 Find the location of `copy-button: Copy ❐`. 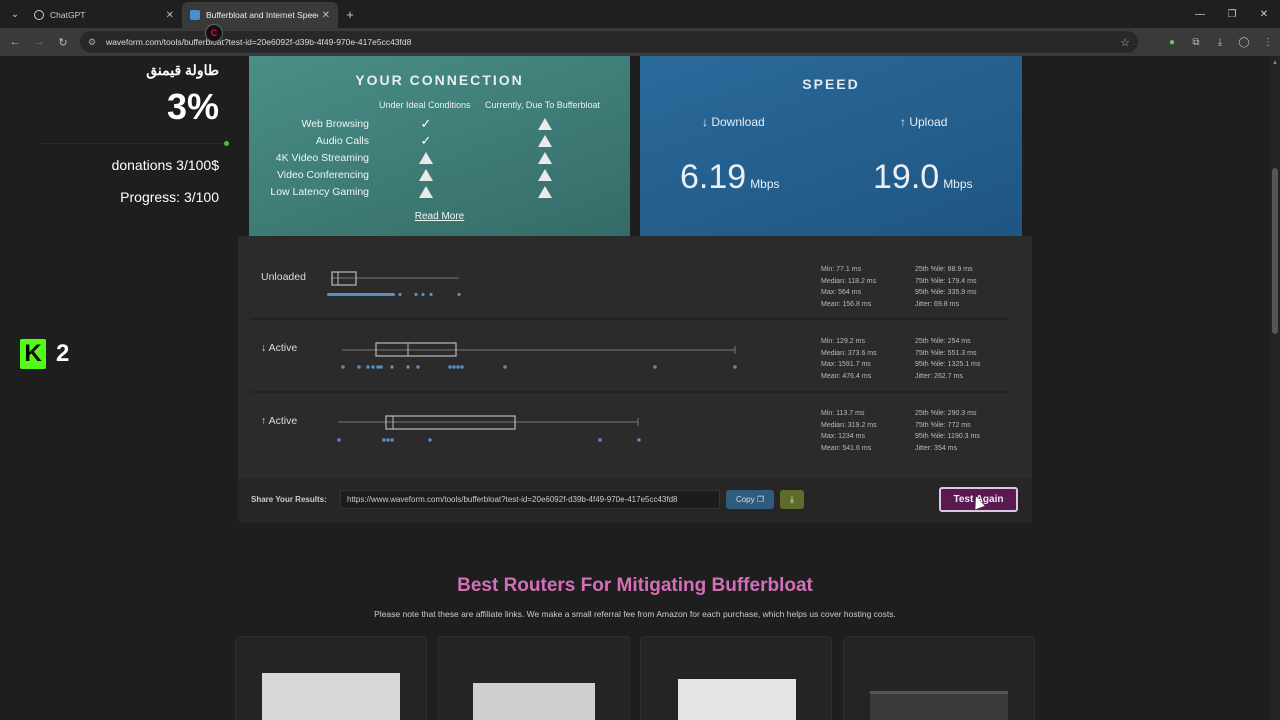

copy-button: Copy ❐ is located at coordinates (750, 499).